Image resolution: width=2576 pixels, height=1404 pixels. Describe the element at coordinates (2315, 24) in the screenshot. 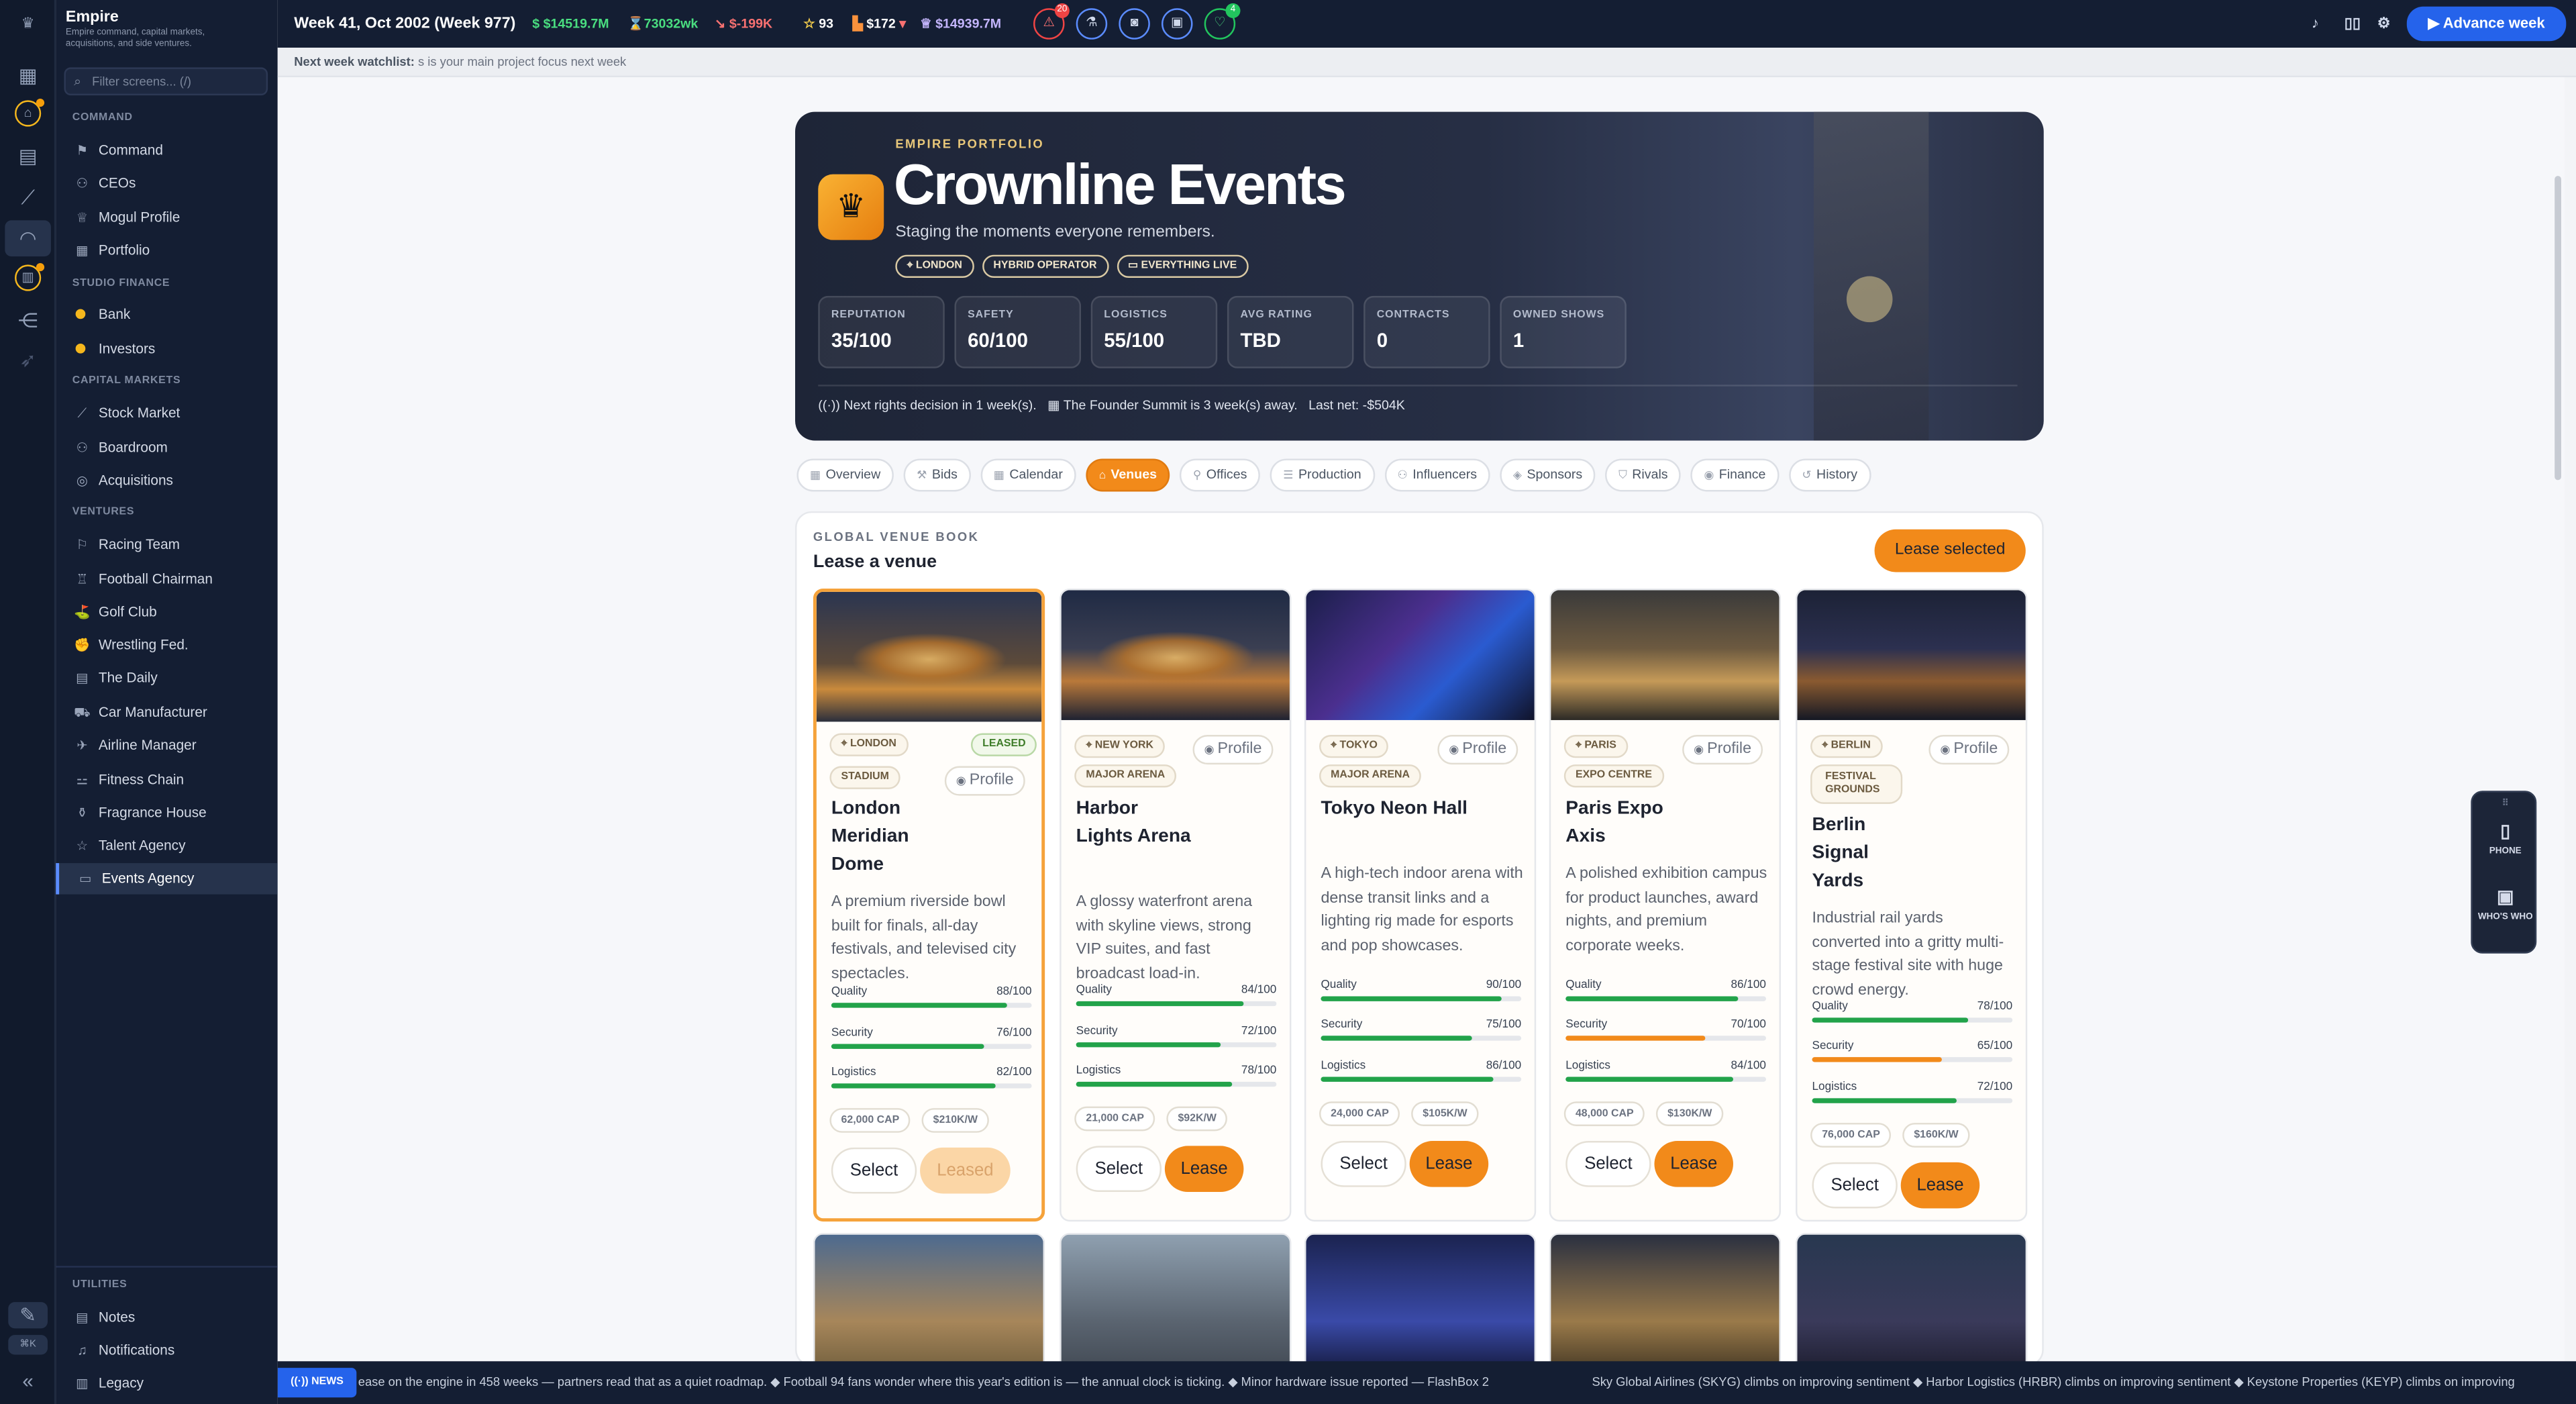

I see `music-icon: ♪` at that location.